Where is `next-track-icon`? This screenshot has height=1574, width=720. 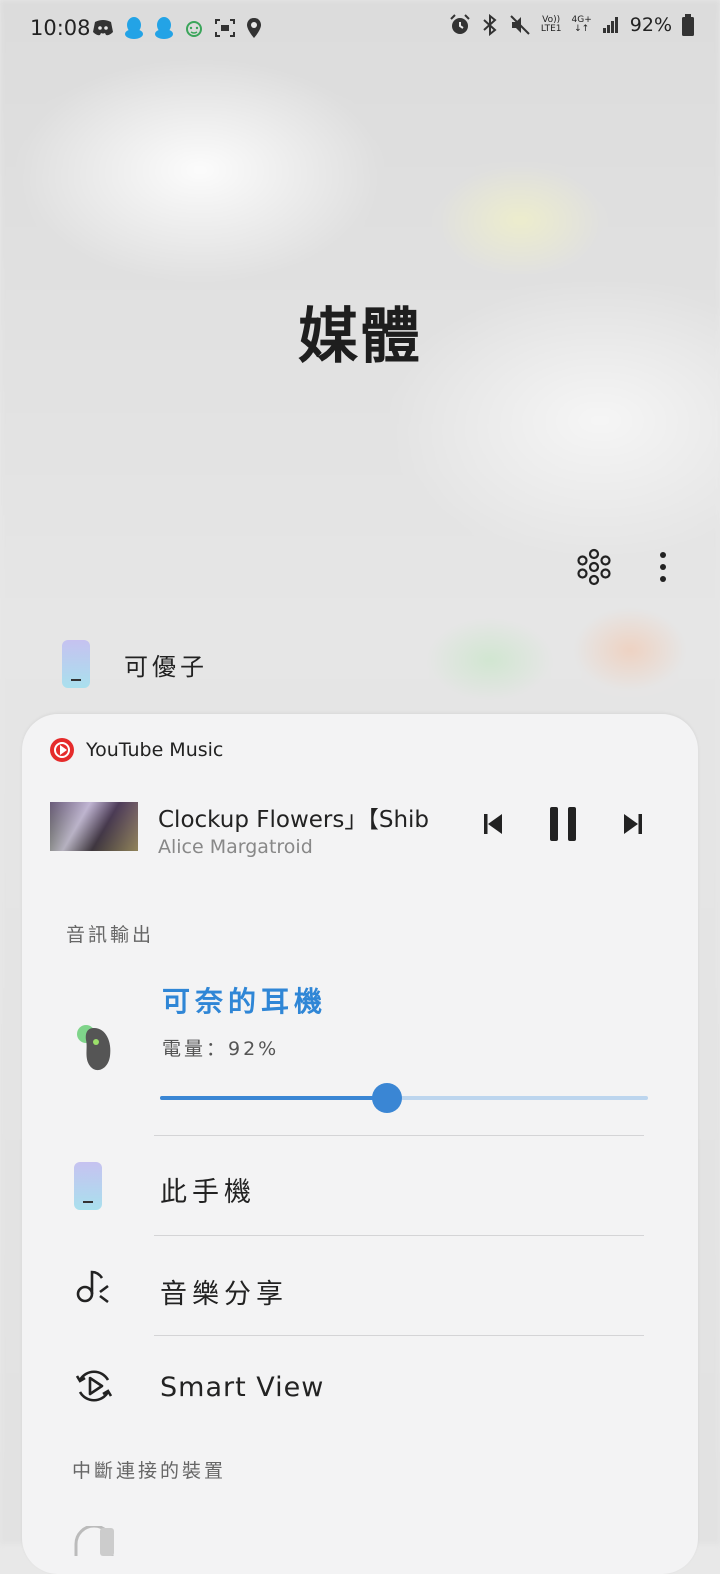
next-track-icon is located at coordinates (633, 824).